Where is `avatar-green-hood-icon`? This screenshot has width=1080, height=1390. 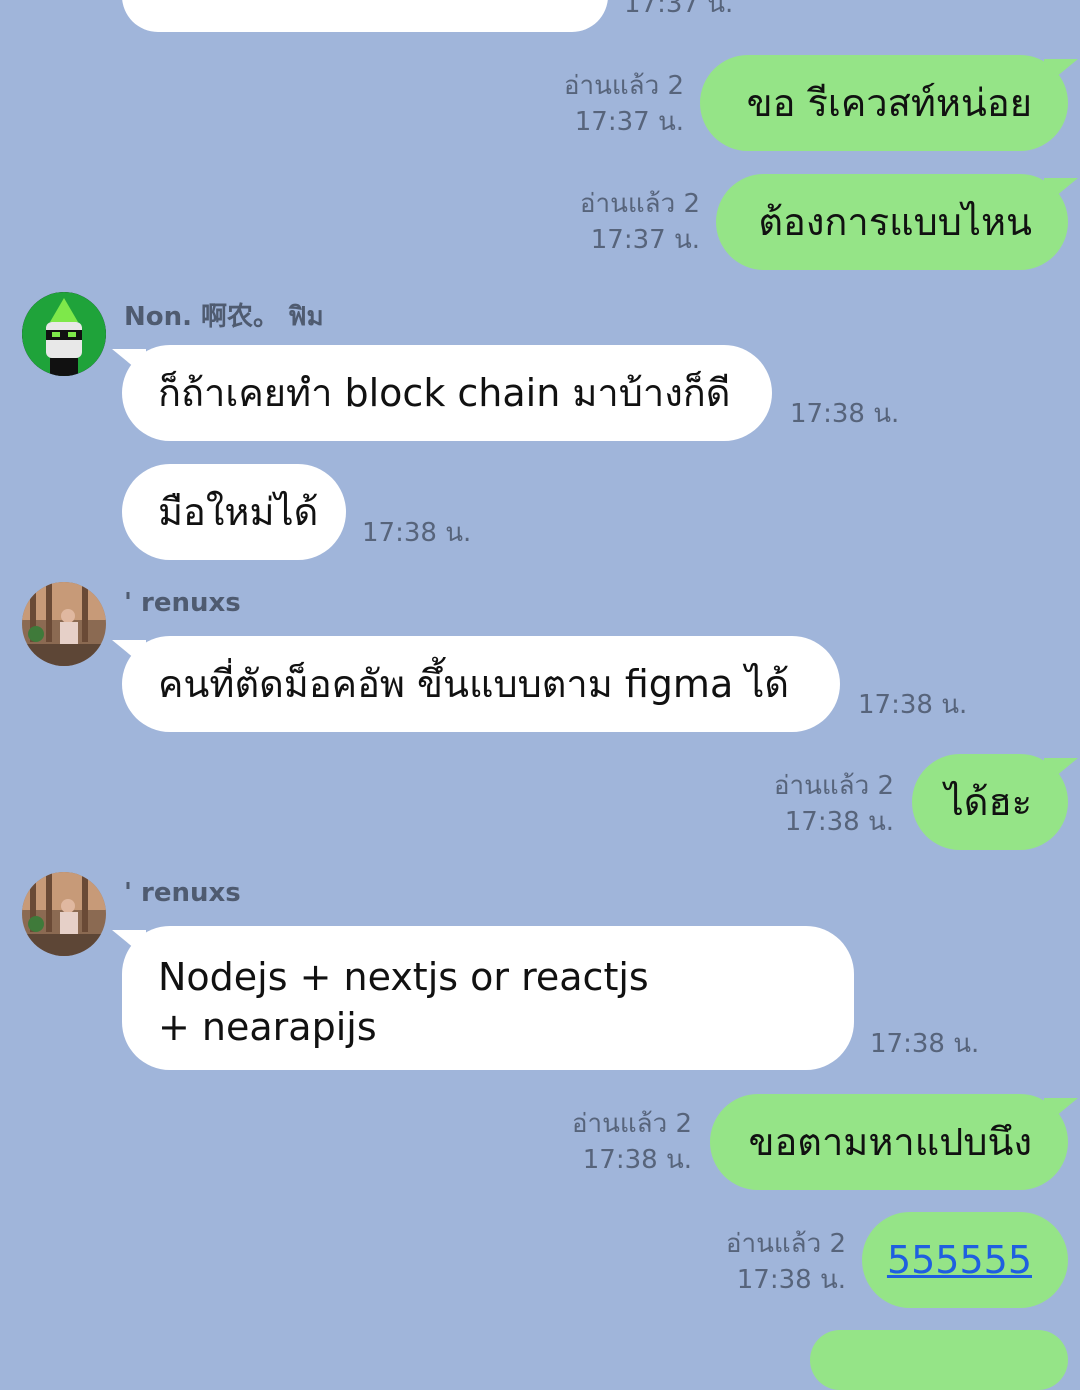 avatar-green-hood-icon is located at coordinates (64, 334).